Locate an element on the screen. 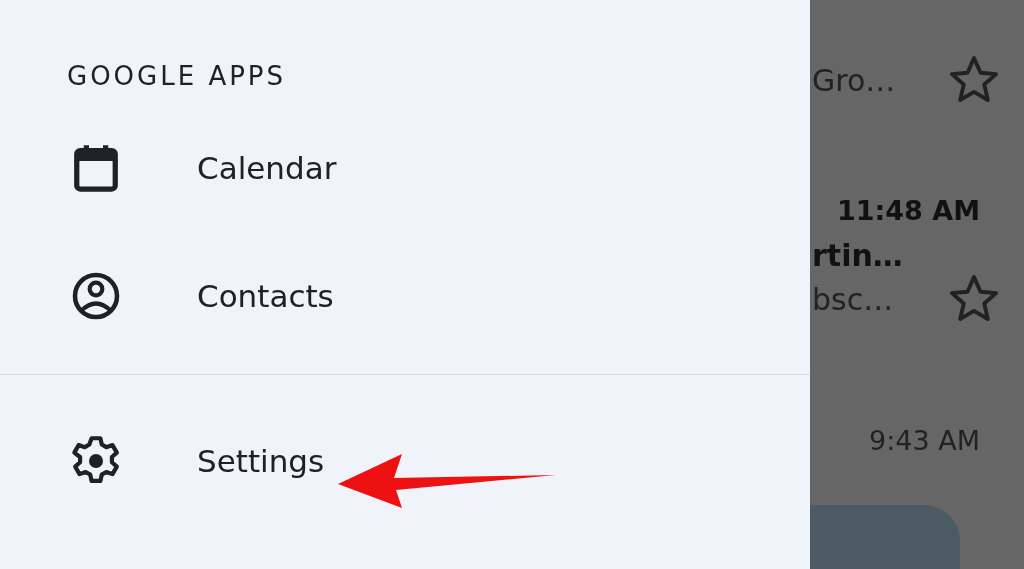  drawer-item: Settings is located at coordinates (405, 461).